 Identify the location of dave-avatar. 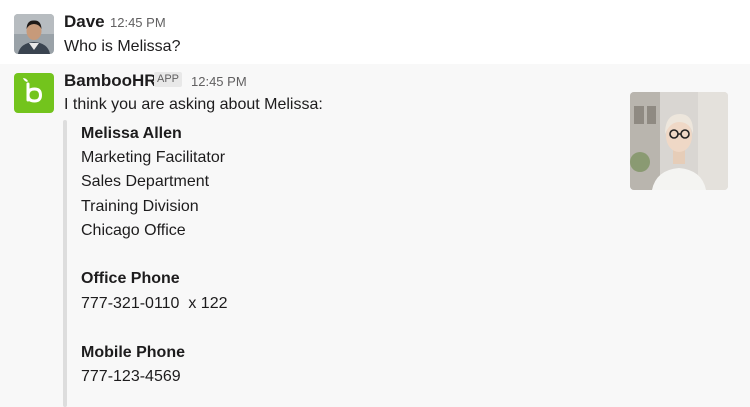
(34, 34).